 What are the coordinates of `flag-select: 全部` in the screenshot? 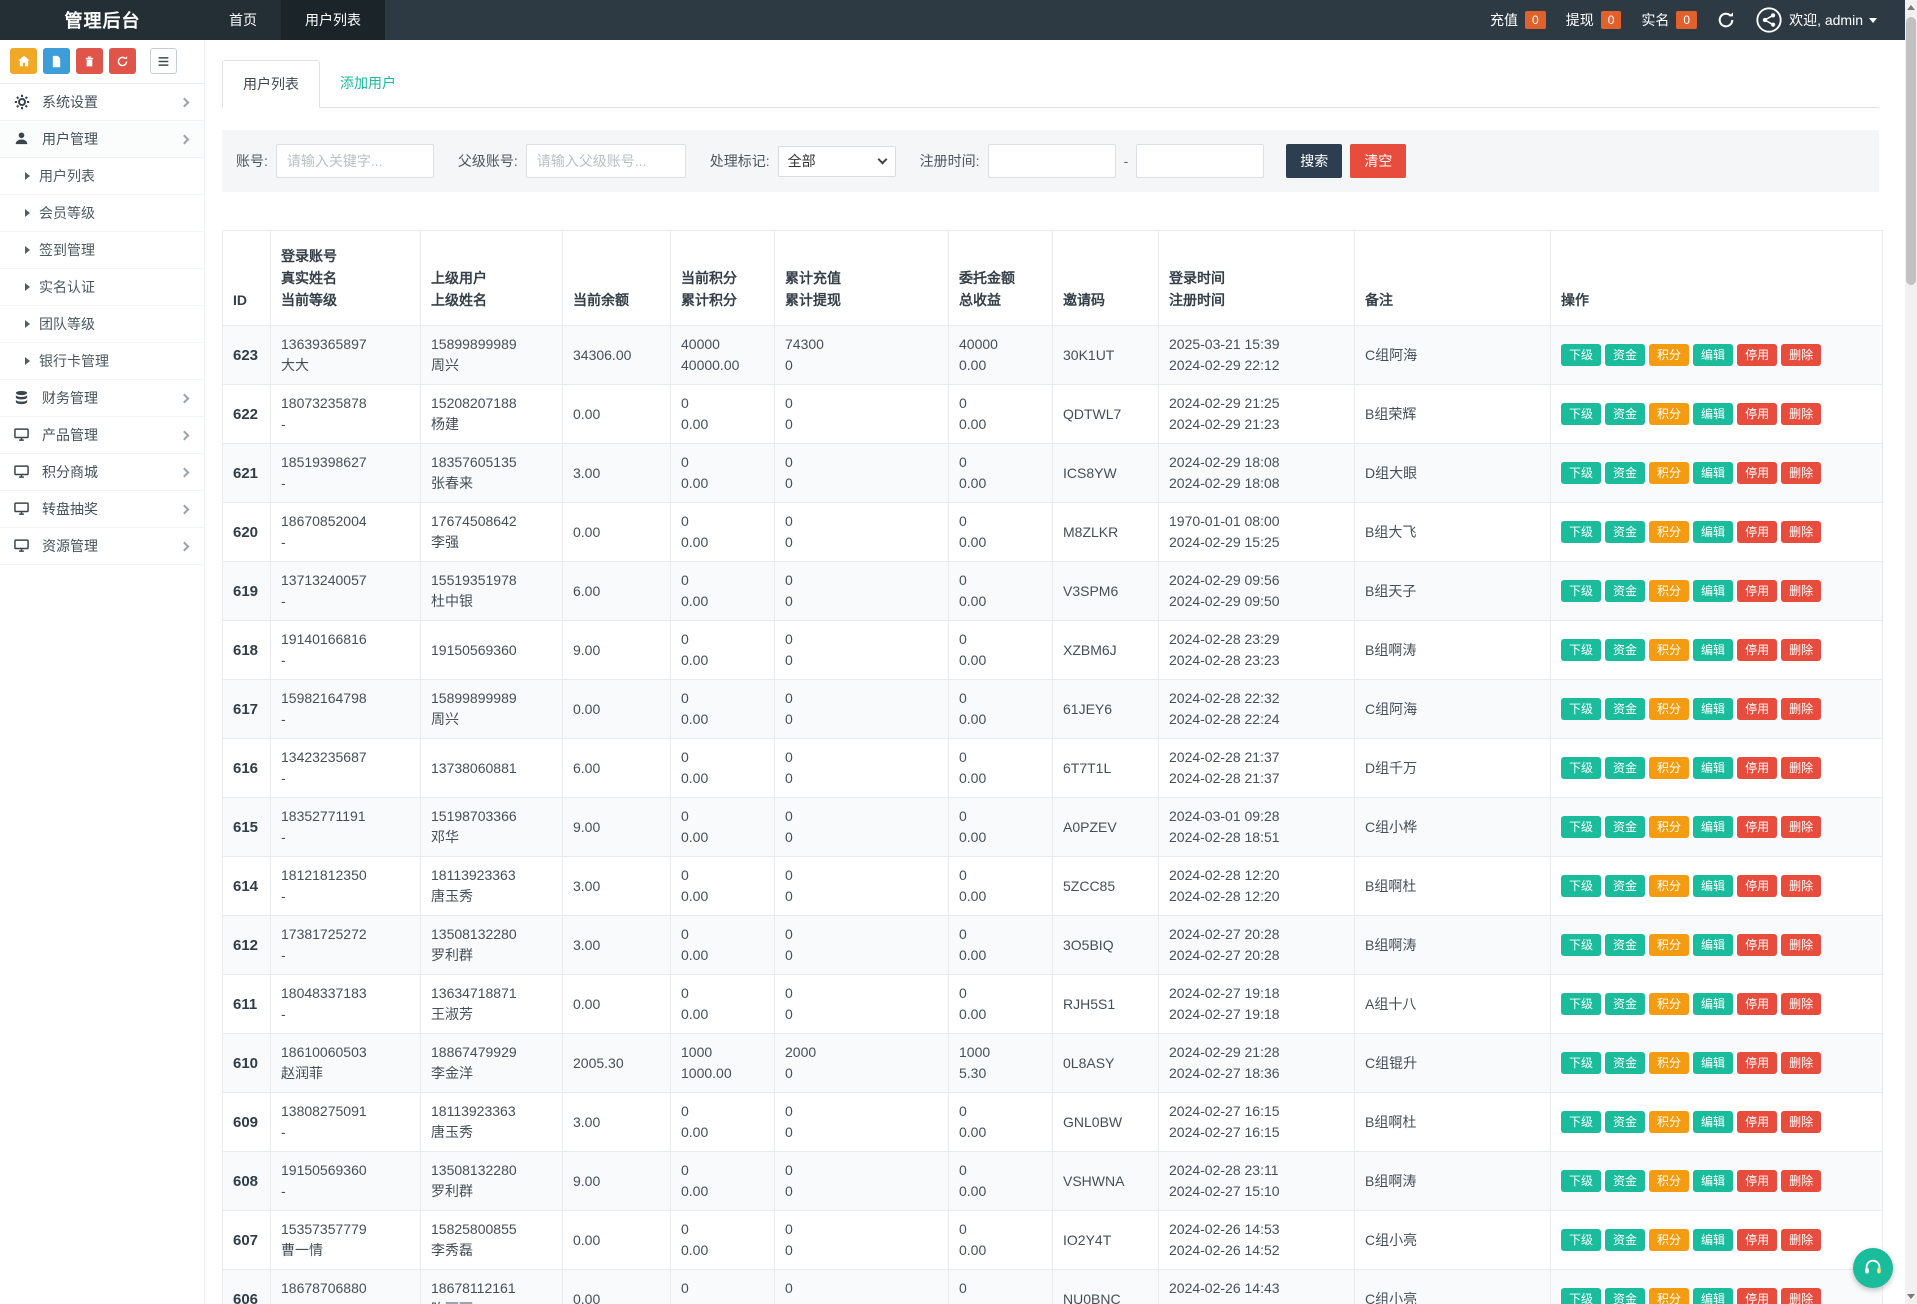 It's located at (836, 161).